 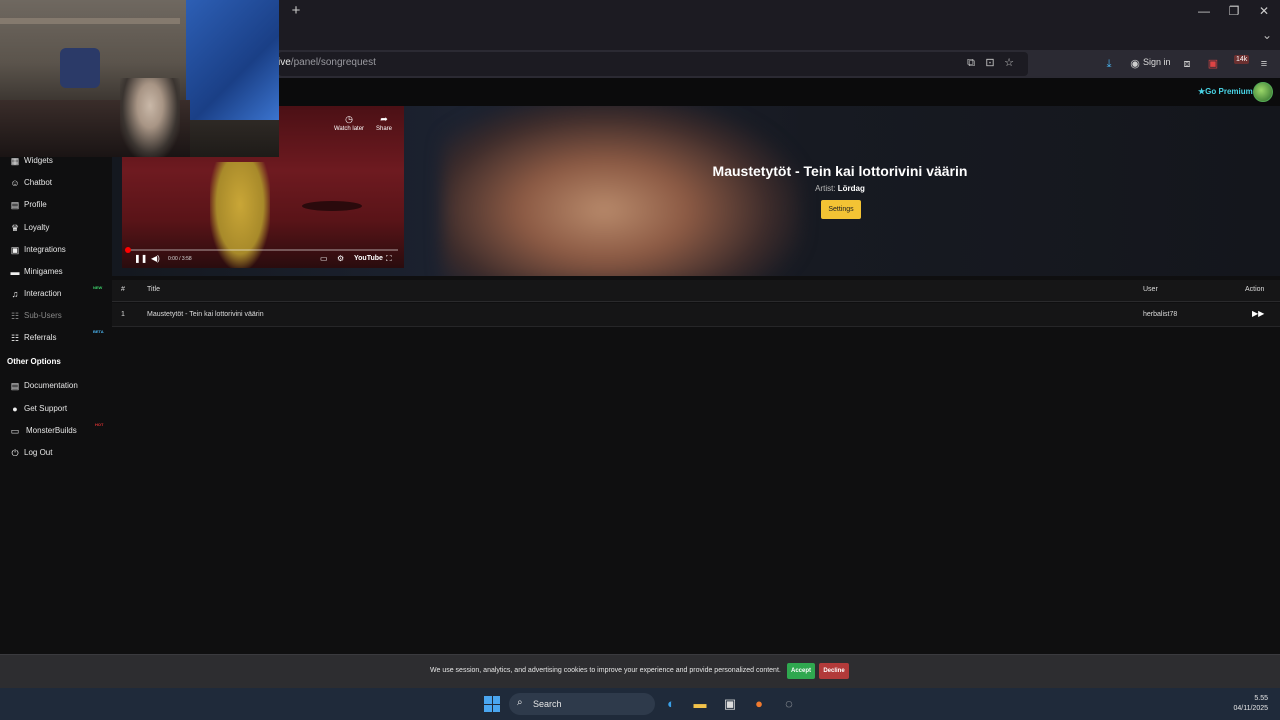 What do you see at coordinates (15, 316) in the screenshot?
I see `users-icon: ☷` at bounding box center [15, 316].